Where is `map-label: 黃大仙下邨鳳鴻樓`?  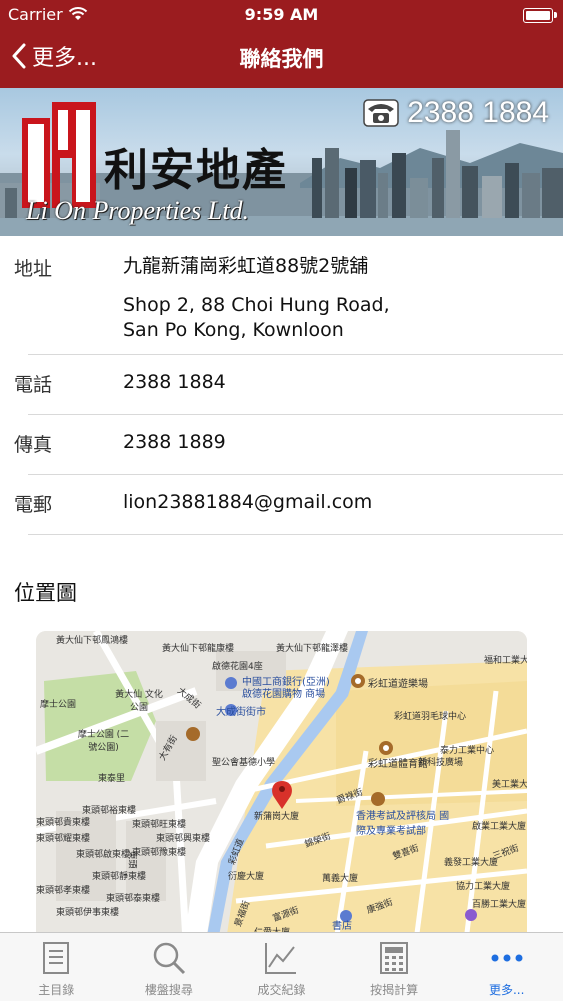 map-label: 黃大仙下邨鳳鴻樓 is located at coordinates (92, 641).